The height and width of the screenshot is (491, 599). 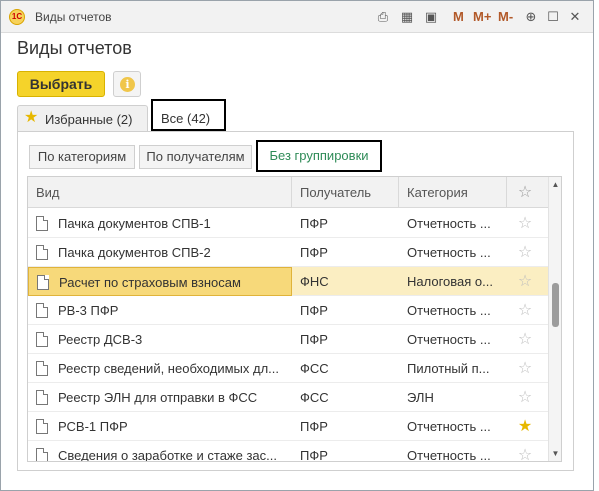 I want to click on table-row: Пачка документов СПВ-1 ПФР Отчетность ... ☆, so click(x=288, y=223).